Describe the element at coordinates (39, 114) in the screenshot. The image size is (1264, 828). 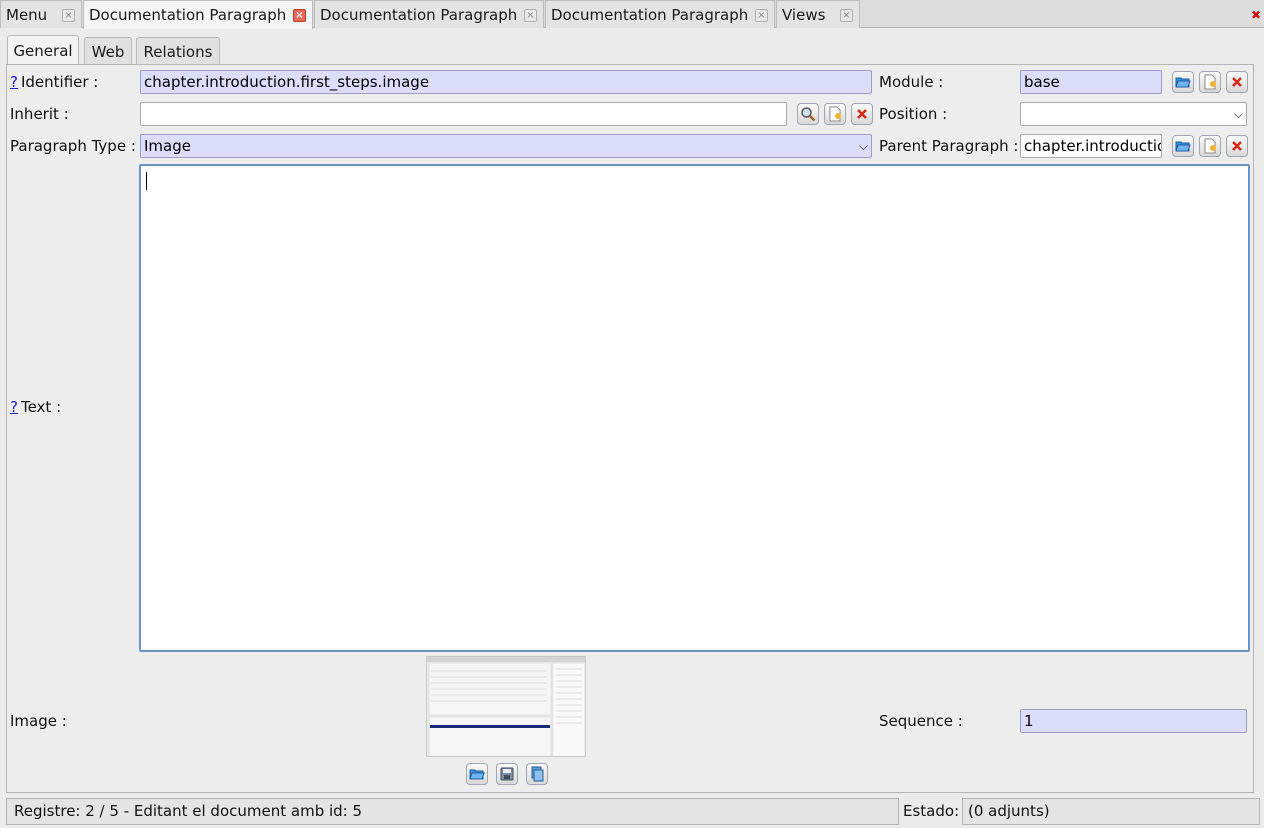
I see `inherit-label: Inherit :` at that location.